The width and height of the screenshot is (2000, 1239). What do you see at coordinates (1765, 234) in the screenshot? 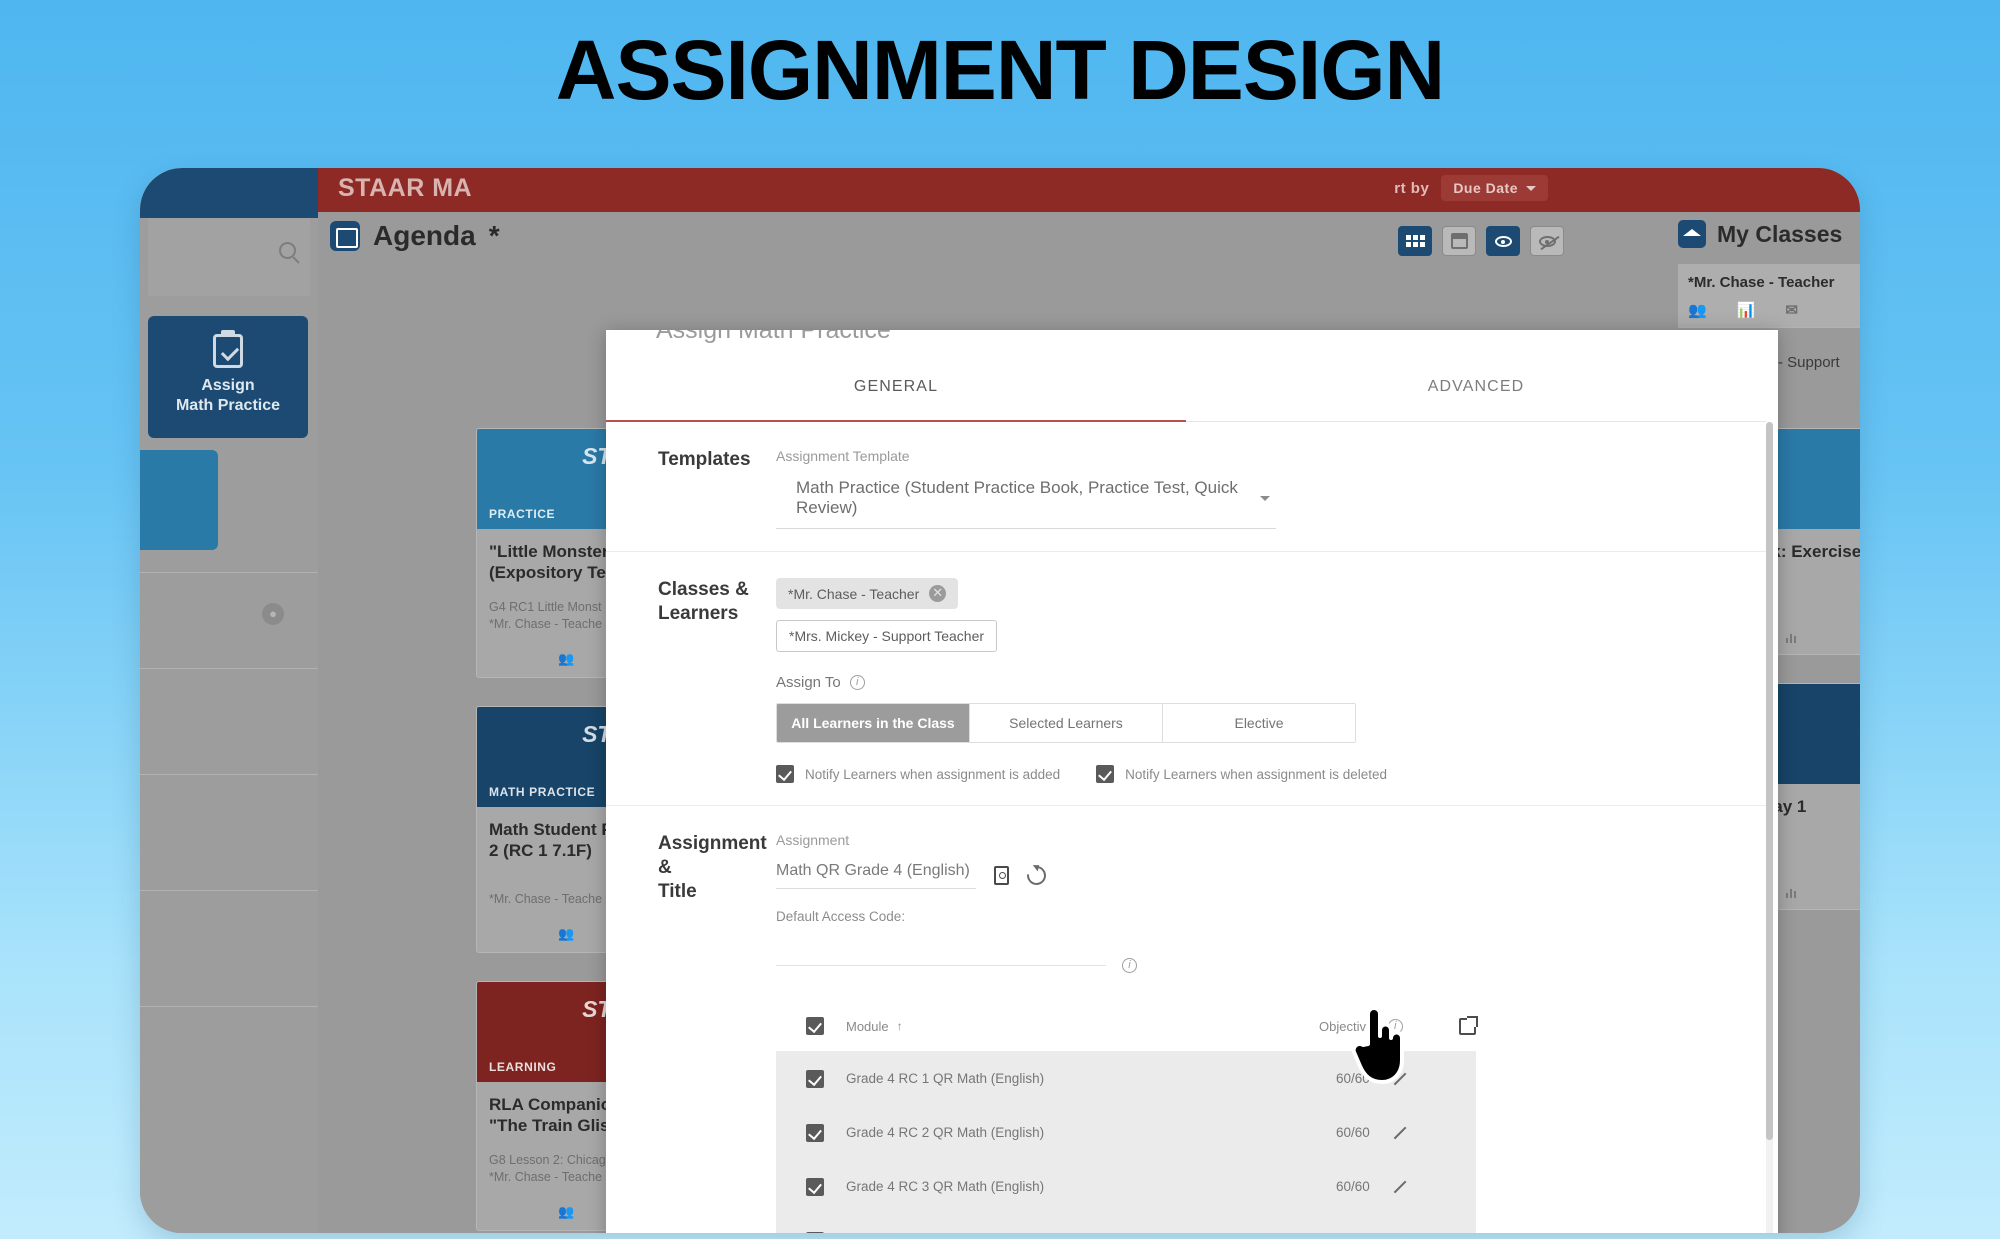
I see `my-classes-header: My Classes` at bounding box center [1765, 234].